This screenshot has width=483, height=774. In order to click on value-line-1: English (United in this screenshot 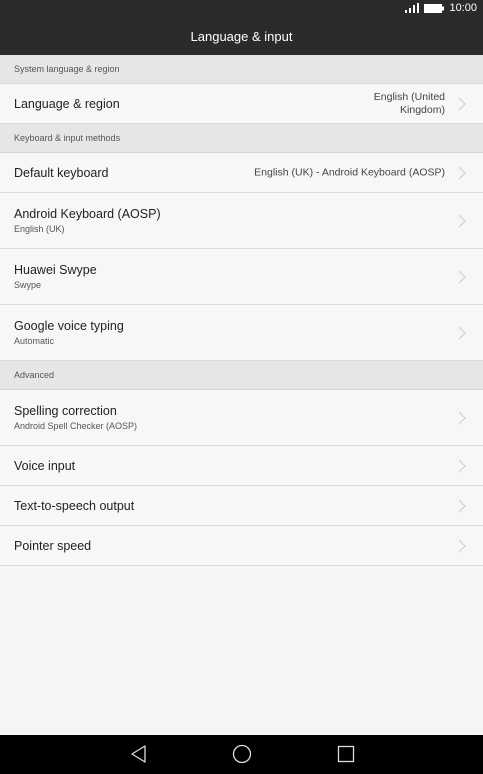, I will do `click(409, 96)`.